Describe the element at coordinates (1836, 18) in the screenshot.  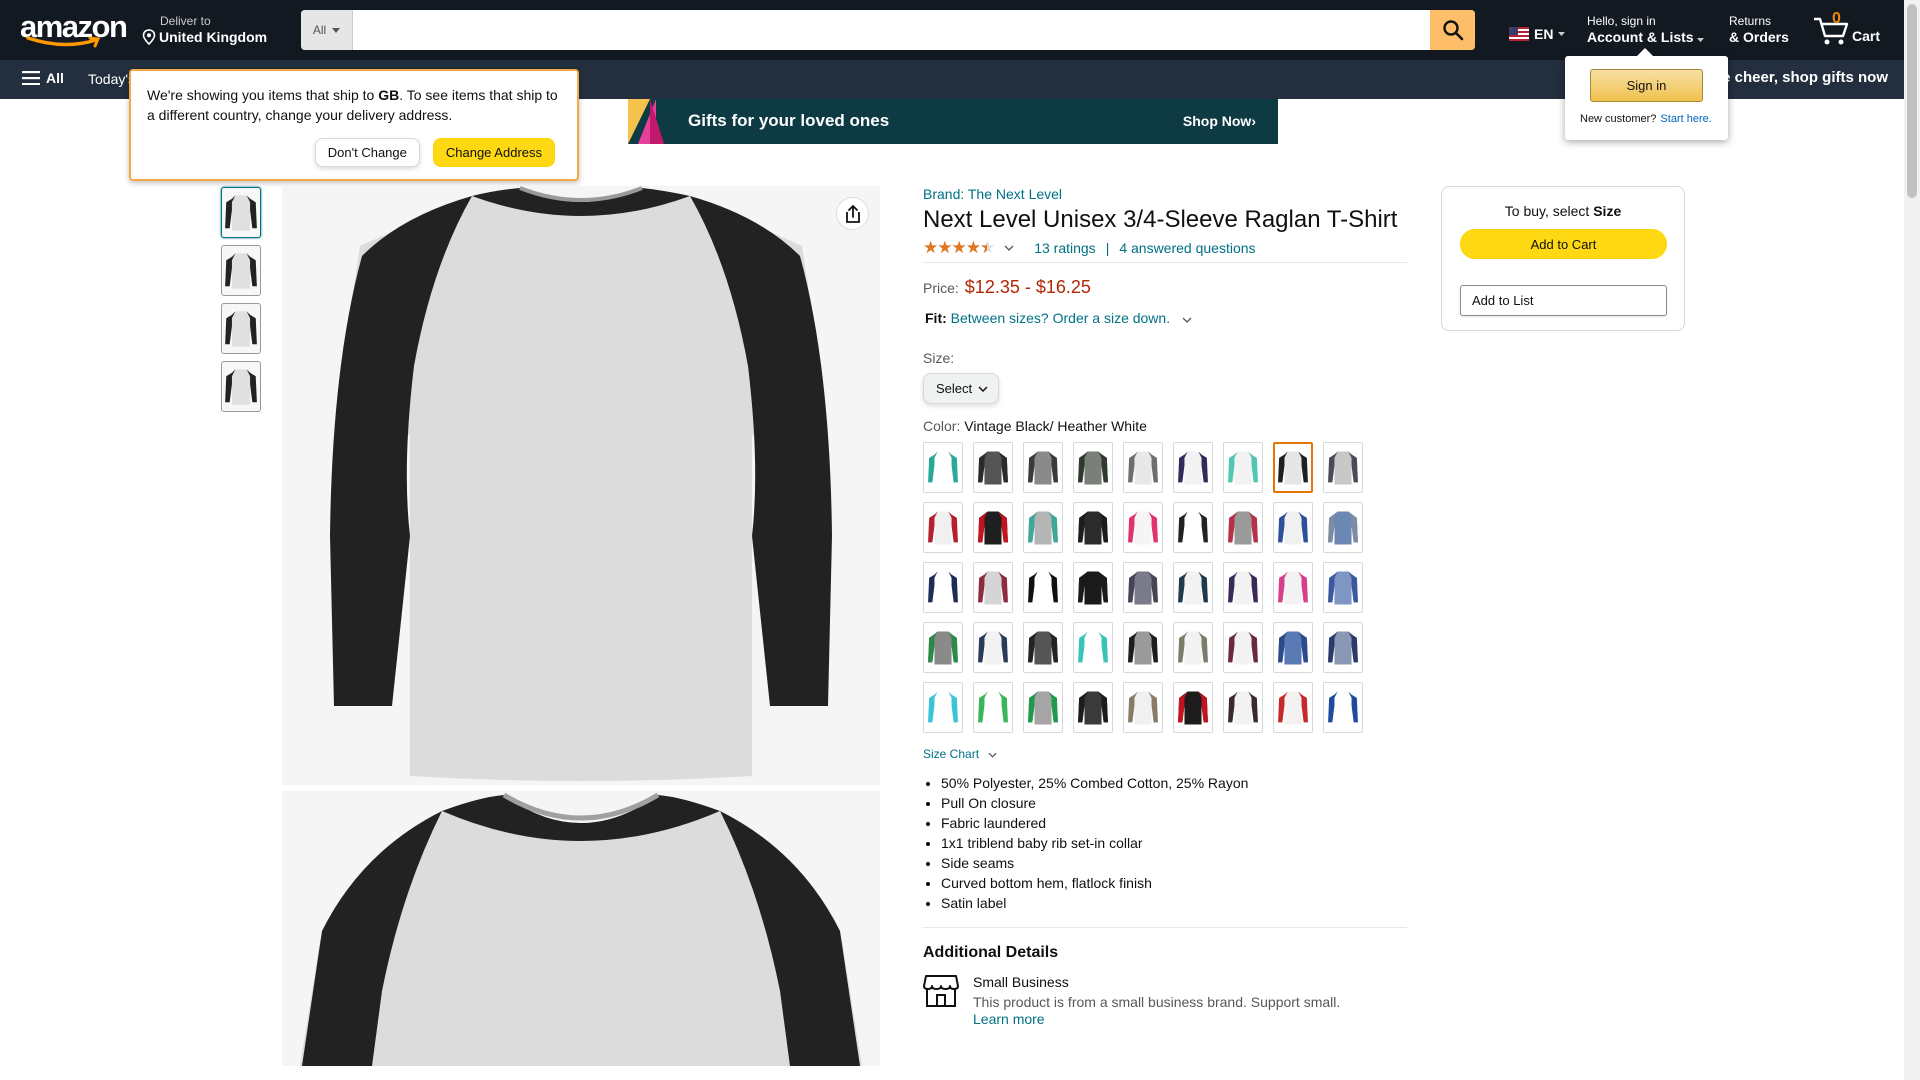
I see `cart-count: 0` at that location.